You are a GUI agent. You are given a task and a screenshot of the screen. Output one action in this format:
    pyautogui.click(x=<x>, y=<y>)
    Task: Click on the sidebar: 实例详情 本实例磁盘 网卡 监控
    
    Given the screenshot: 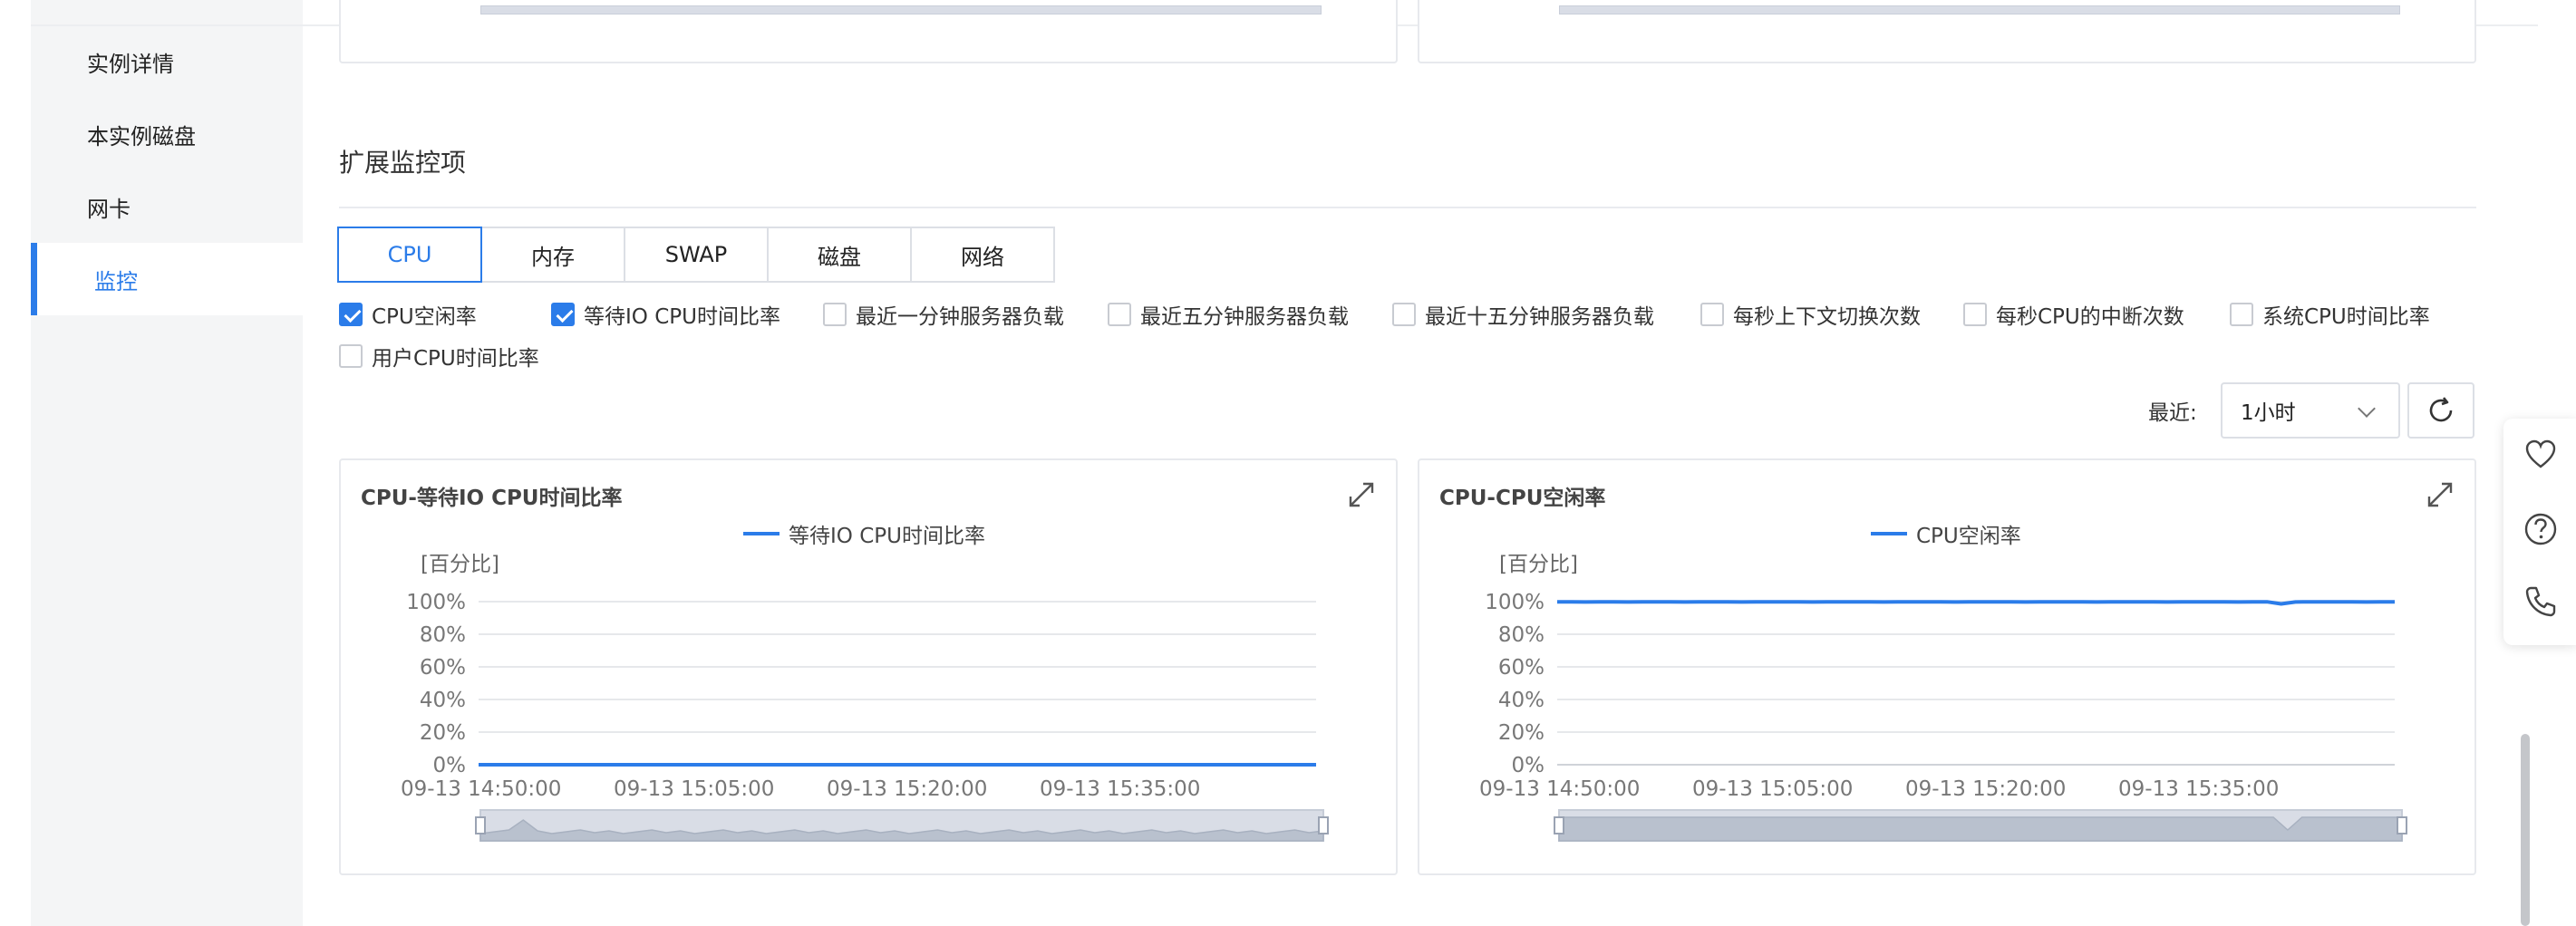 What is the action you would take?
    pyautogui.click(x=167, y=463)
    